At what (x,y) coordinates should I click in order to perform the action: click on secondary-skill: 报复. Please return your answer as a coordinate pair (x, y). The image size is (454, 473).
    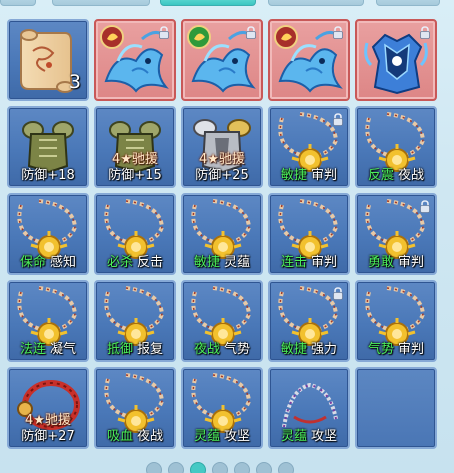
    Looking at the image, I should click on (150, 349).